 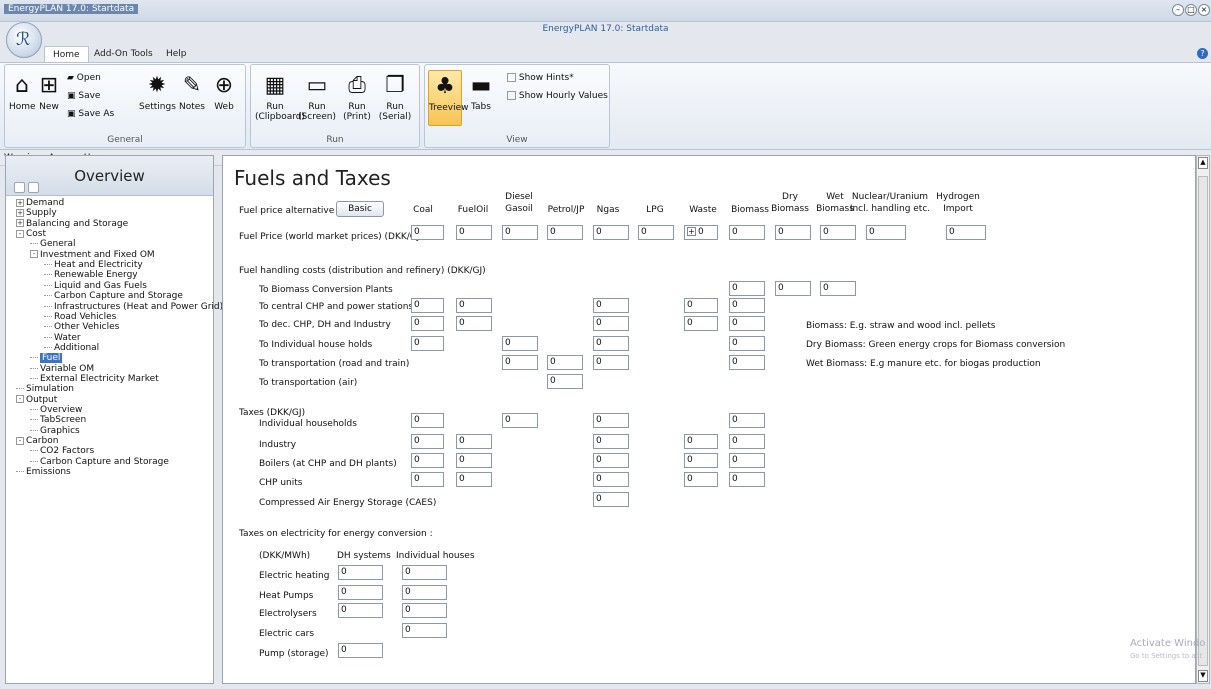 I want to click on notes-button: ✎ Notes, so click(x=192, y=92).